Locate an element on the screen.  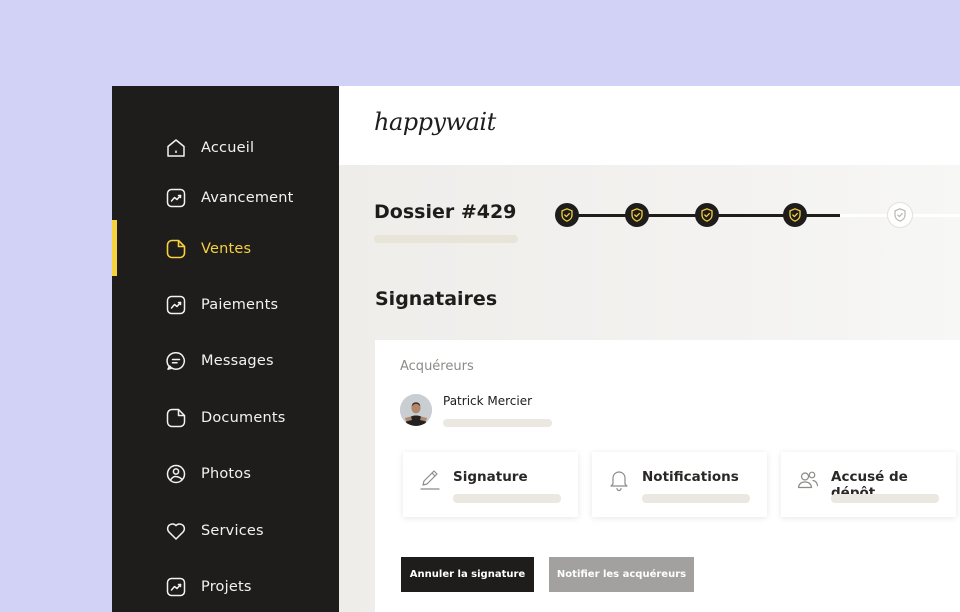
home-icon is located at coordinates (176, 148).